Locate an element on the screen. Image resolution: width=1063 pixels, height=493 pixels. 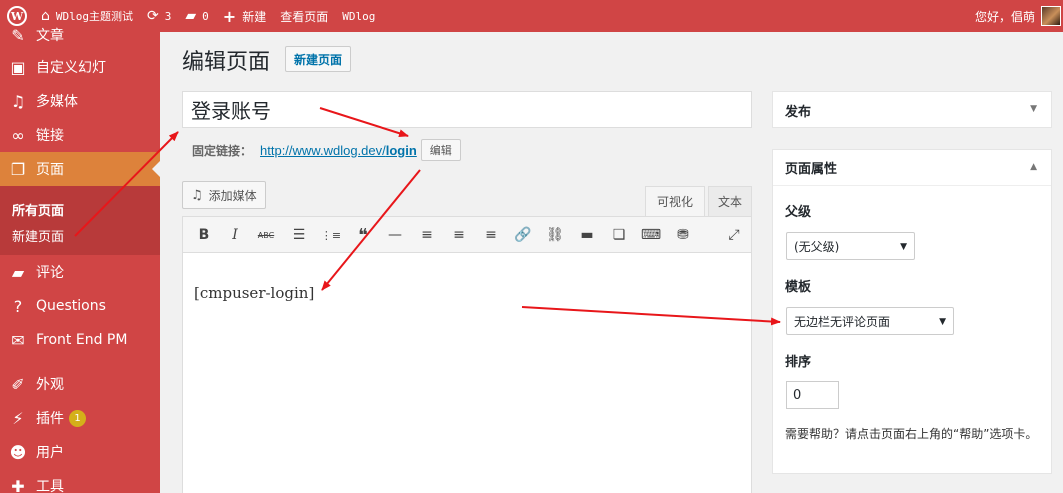
submenu-new-page: 新建页面 is located at coordinates (38, 235).